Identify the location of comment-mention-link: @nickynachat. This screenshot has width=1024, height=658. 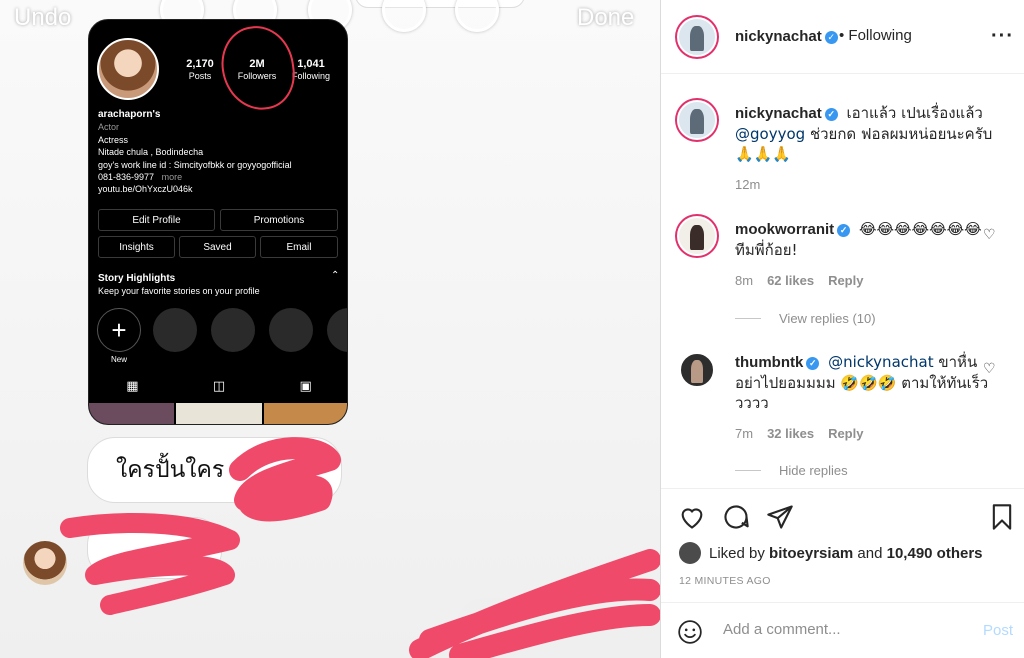
(880, 362).